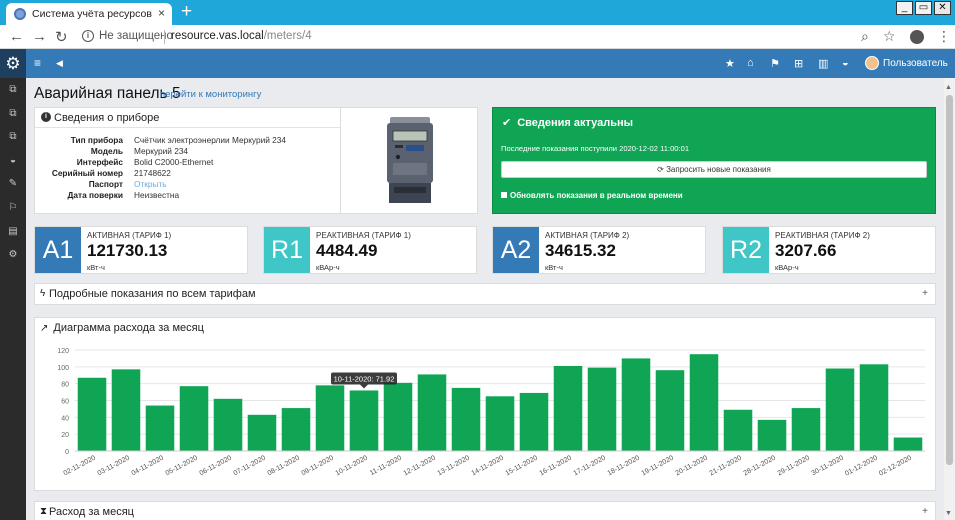 The image size is (955, 520). What do you see at coordinates (122, 328) in the screenshot?
I see `chart-header: ↗ Диаграмма расхода за месяц` at bounding box center [122, 328].